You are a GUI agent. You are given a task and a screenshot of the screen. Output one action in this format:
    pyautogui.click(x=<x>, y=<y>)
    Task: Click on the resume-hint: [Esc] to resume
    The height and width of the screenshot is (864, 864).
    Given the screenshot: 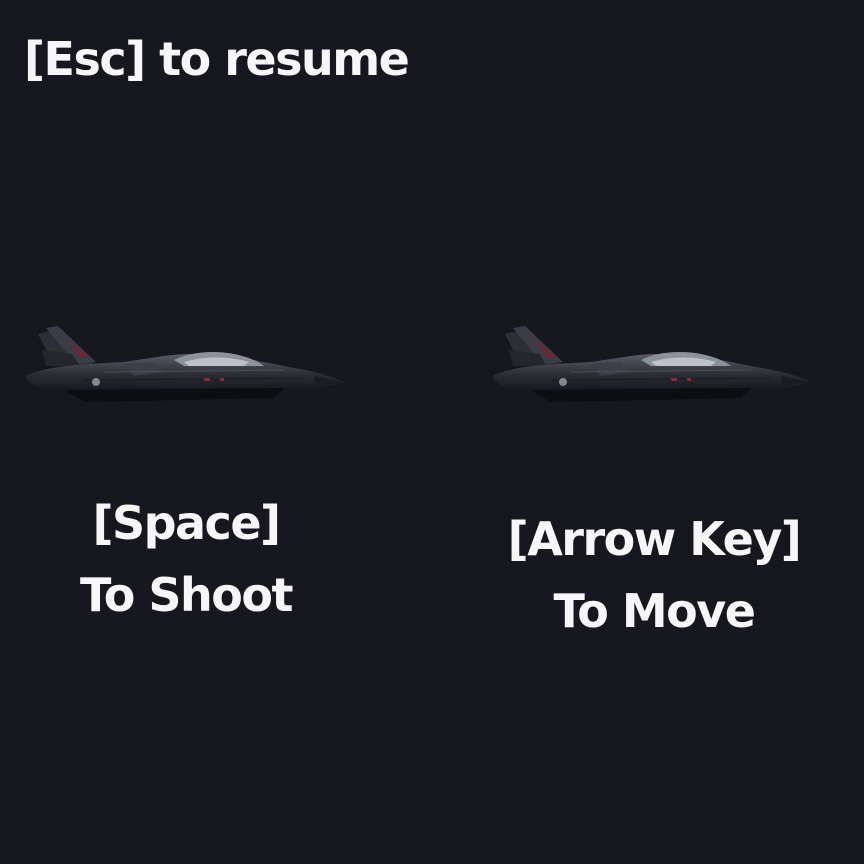 What is the action you would take?
    pyautogui.click(x=217, y=59)
    